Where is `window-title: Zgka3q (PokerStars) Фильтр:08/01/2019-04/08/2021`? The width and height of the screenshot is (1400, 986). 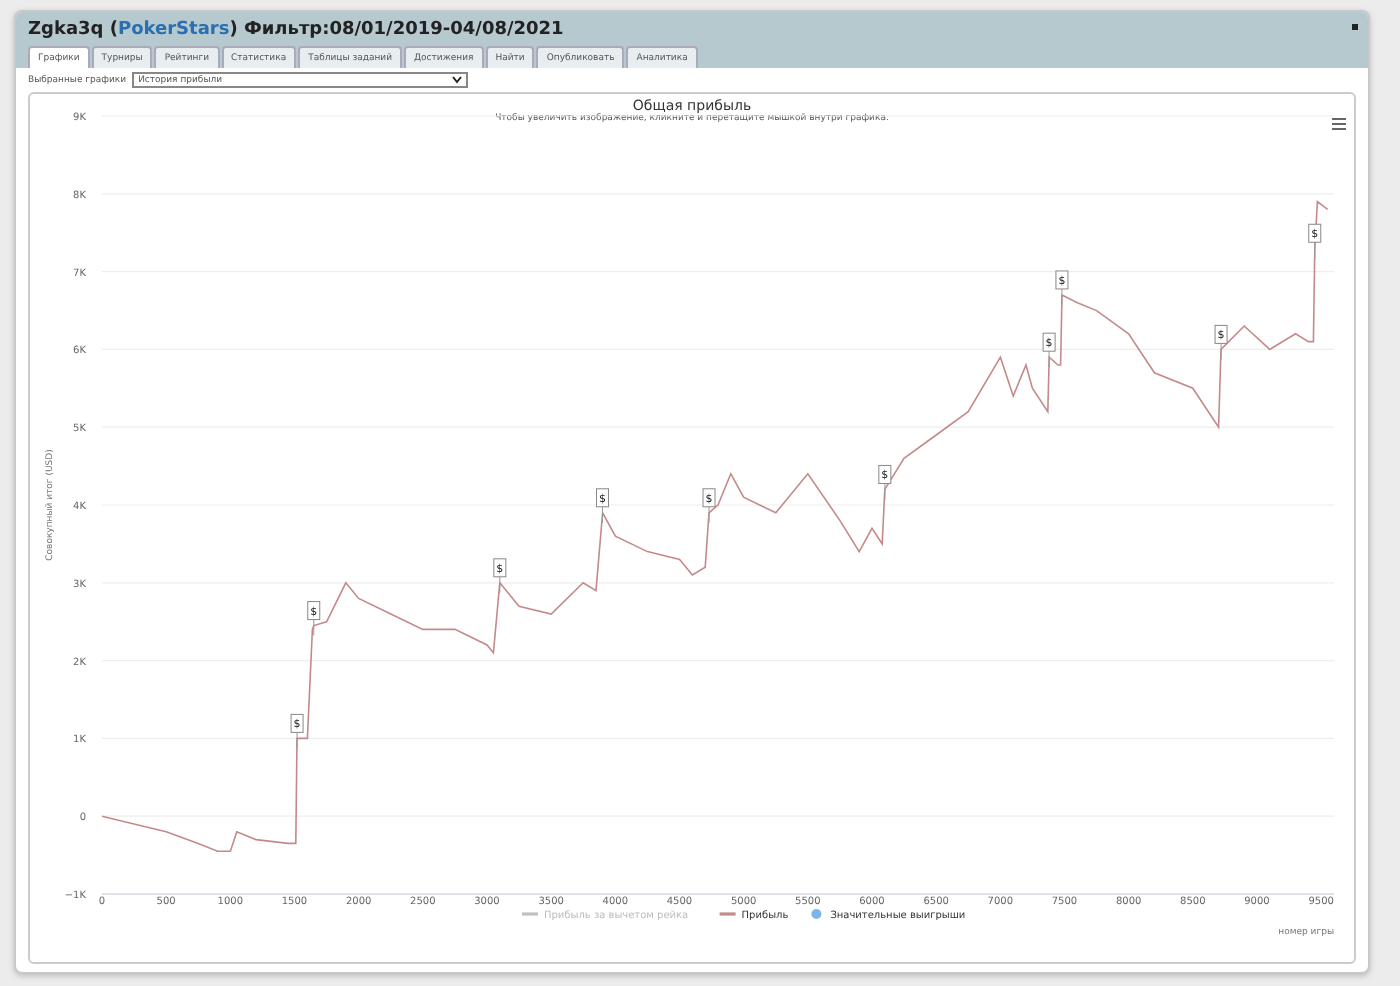
window-title: Zgka3q (PokerStars) Фильтр:08/01/2019-04/08/2021 is located at coordinates (296, 30).